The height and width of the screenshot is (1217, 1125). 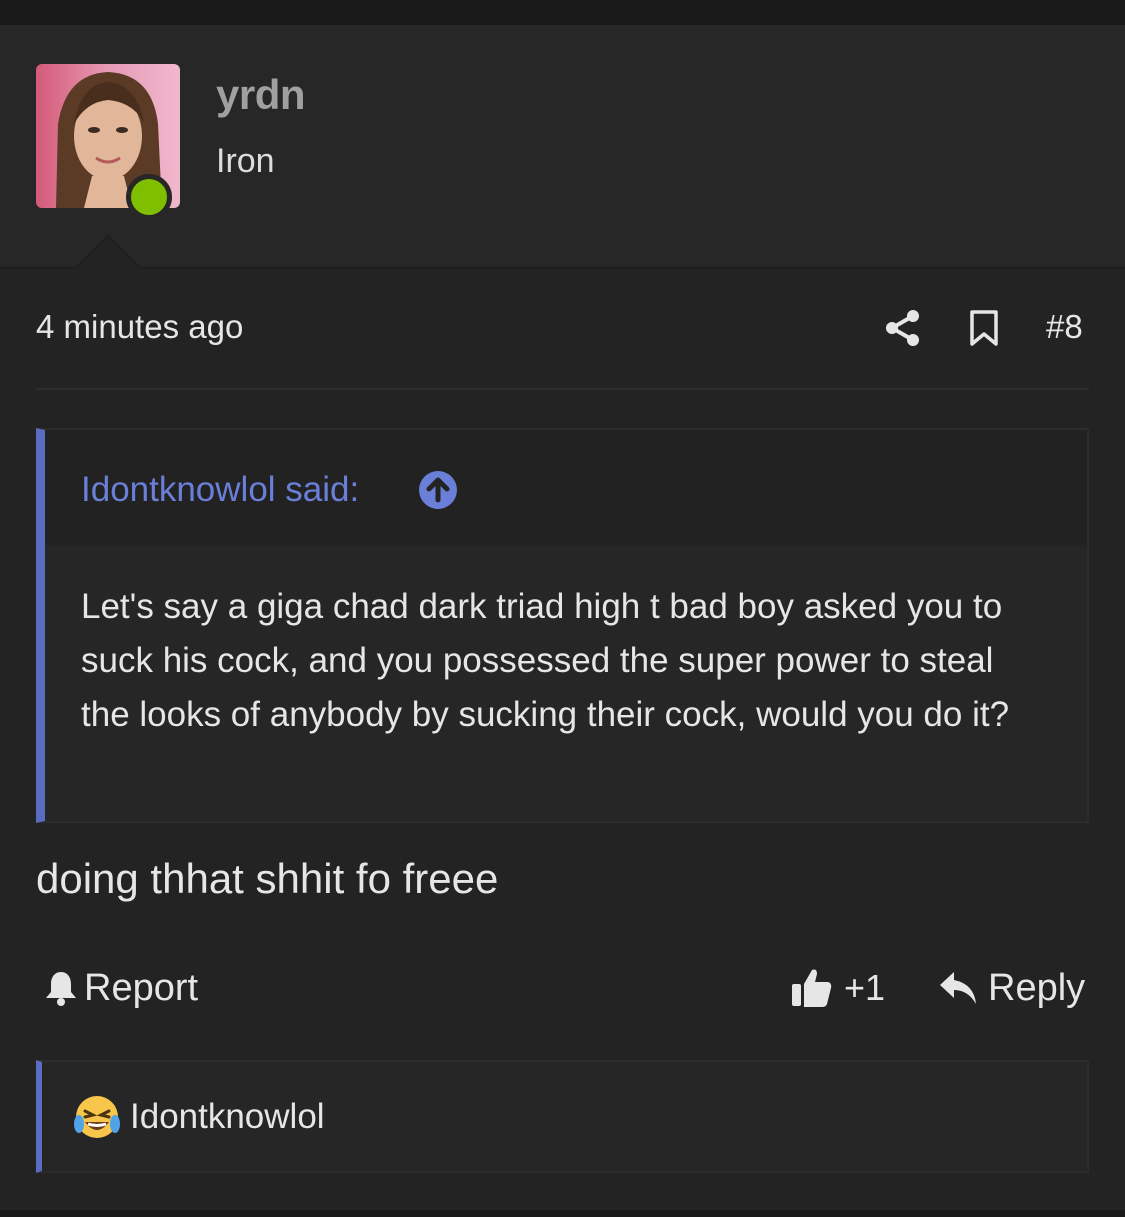 What do you see at coordinates (865, 987) in the screenshot?
I see `like-count: +1` at bounding box center [865, 987].